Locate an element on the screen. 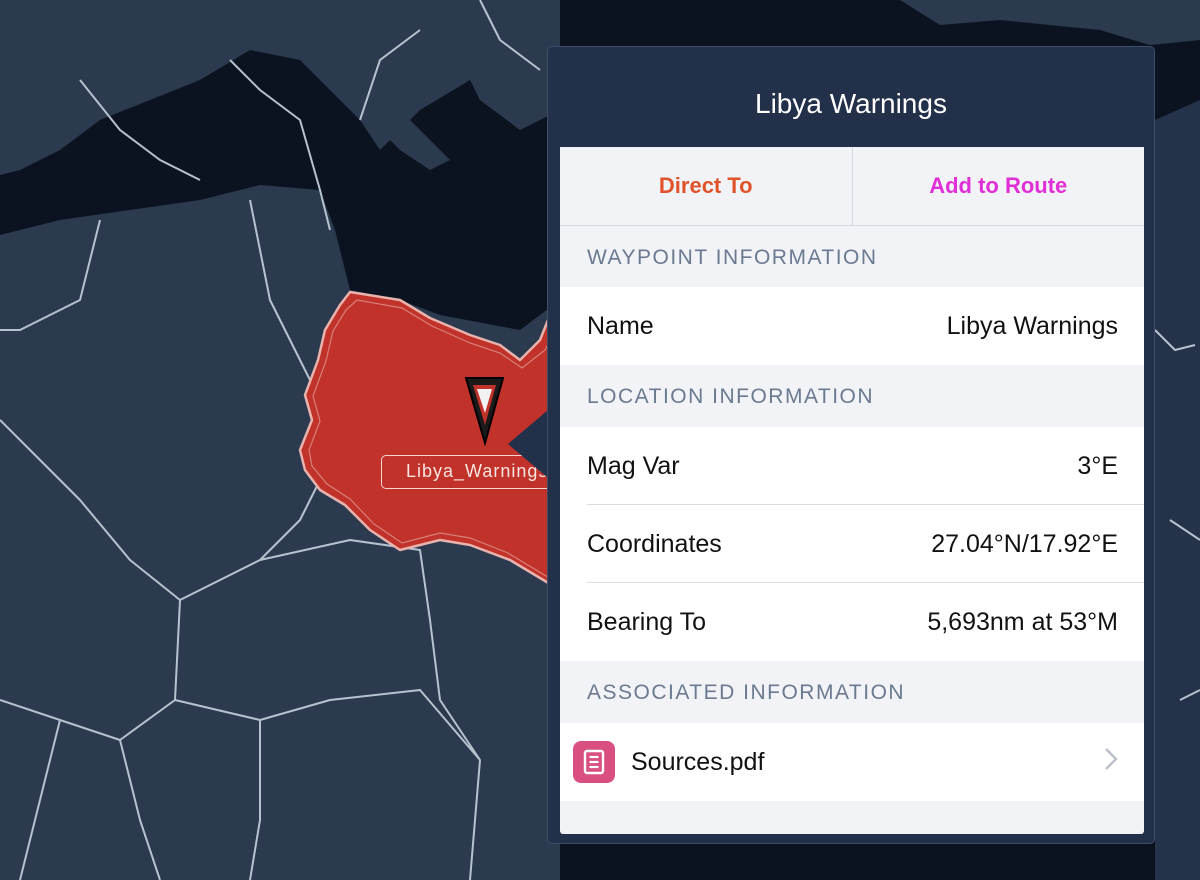  document-row-sources: Sources.pdf is located at coordinates (852, 762).